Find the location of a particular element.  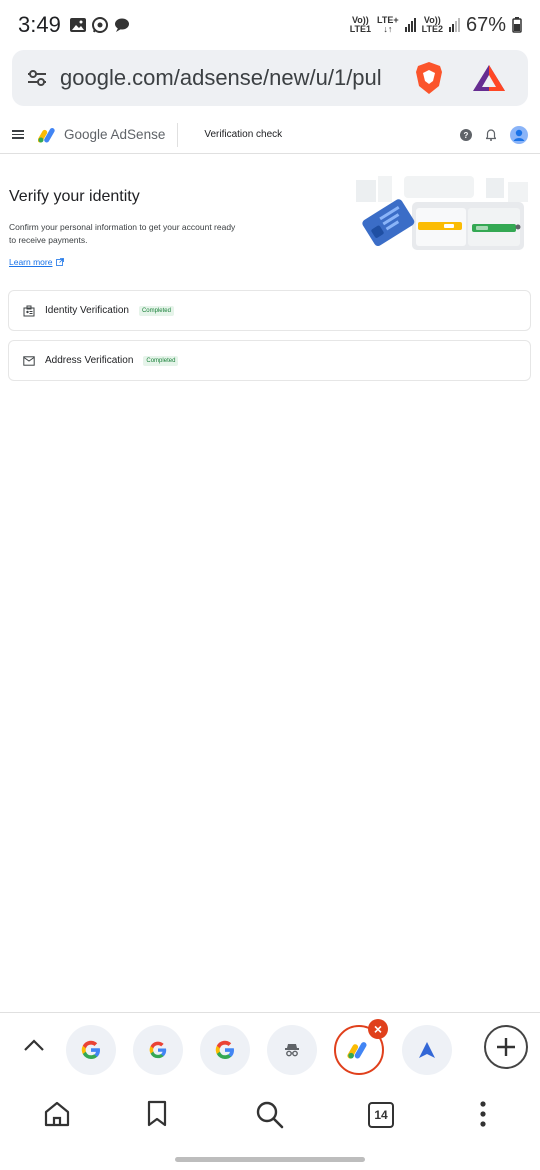

help-icon: ? is located at coordinates (466, 134).